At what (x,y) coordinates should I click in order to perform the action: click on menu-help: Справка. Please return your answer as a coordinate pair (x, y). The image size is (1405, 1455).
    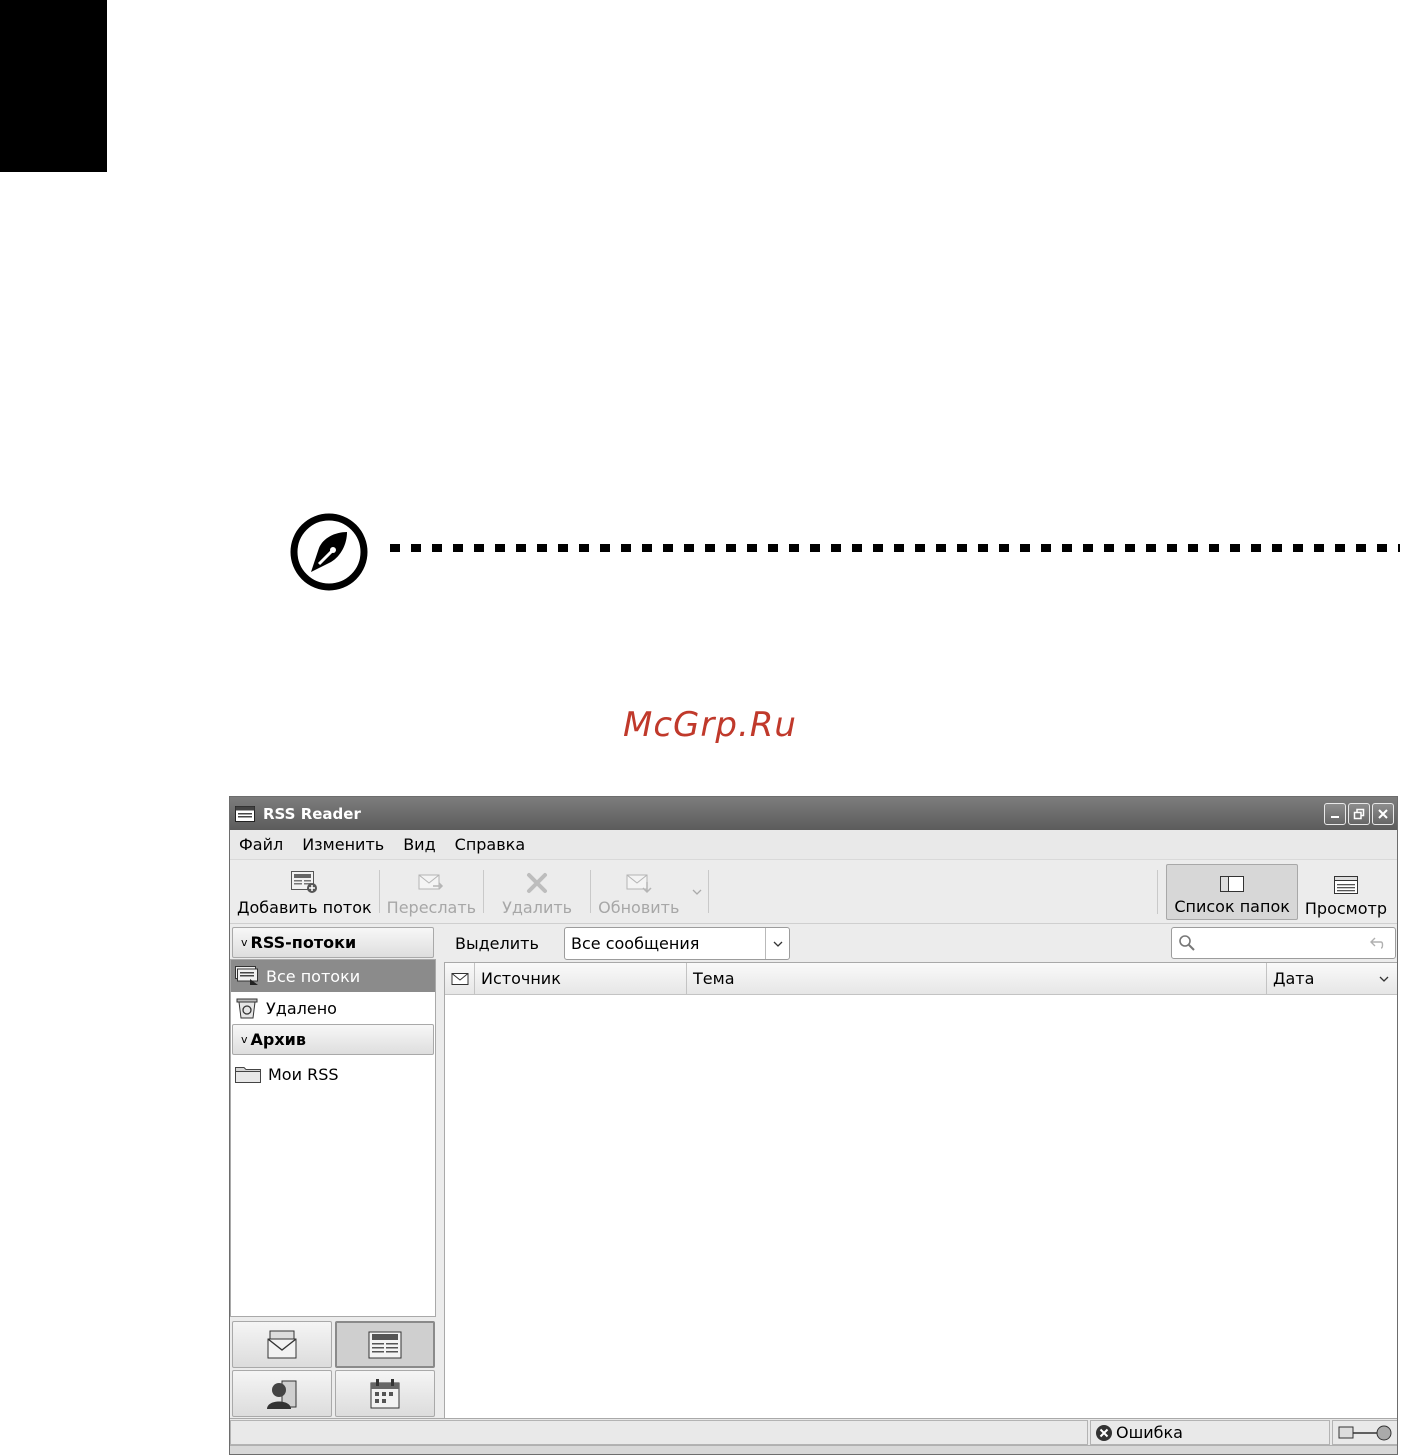
    Looking at the image, I should click on (490, 844).